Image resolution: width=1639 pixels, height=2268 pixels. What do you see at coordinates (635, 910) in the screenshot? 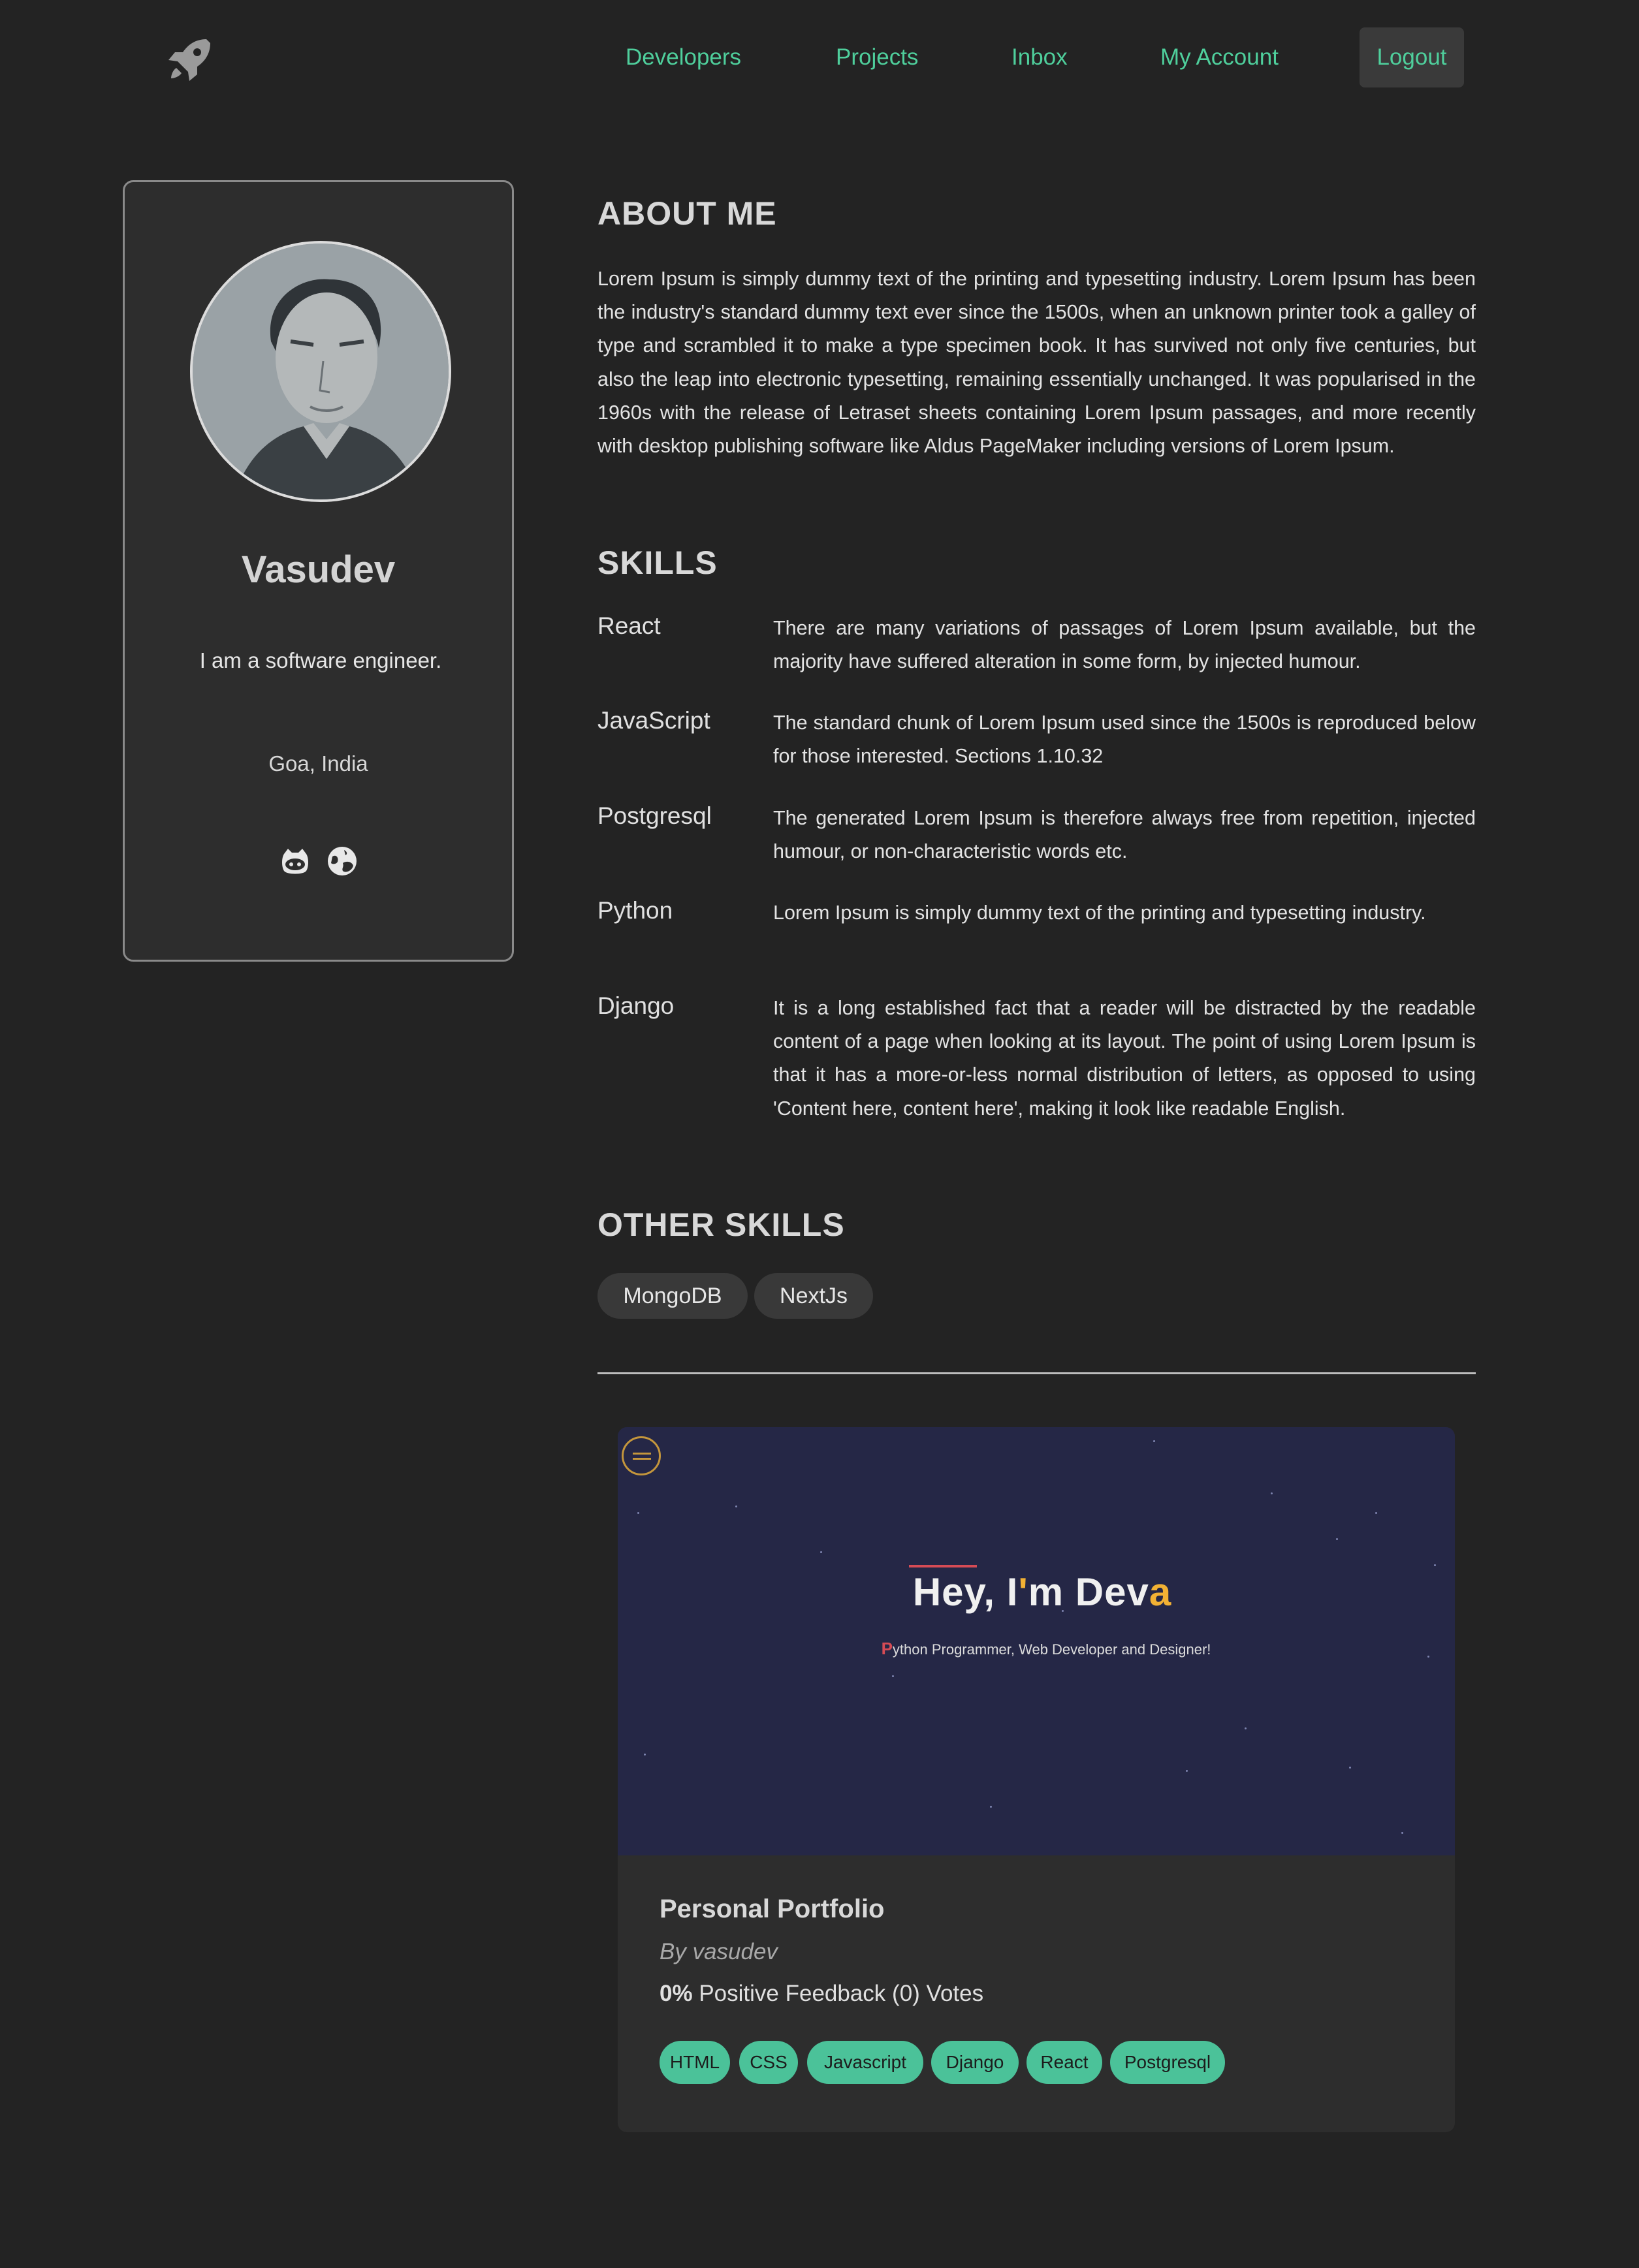
I see `skill-name-python: Python` at bounding box center [635, 910].